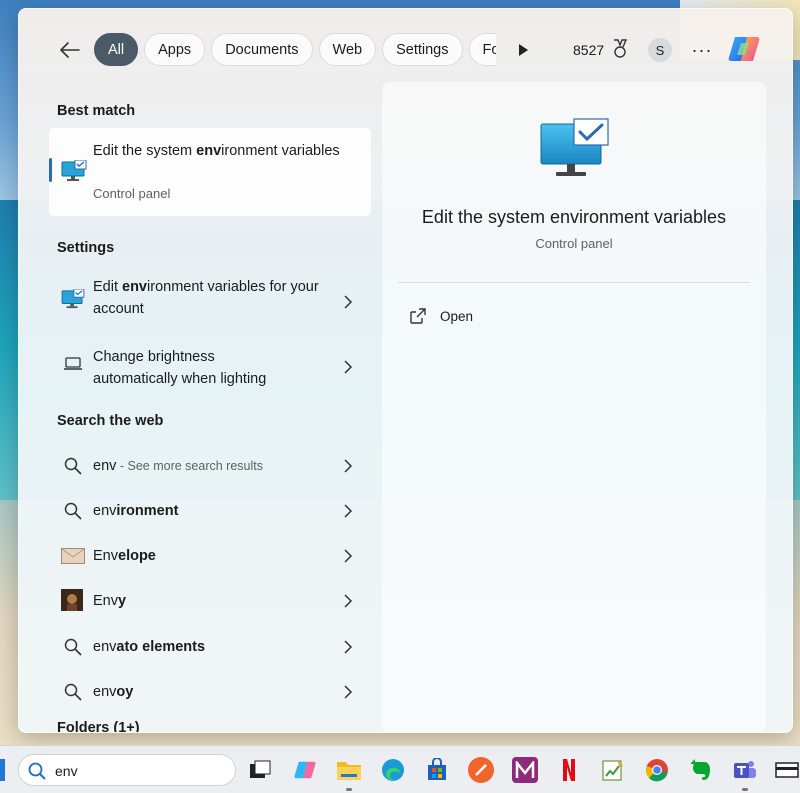 This screenshot has width=800, height=793. Describe the element at coordinates (213, 511) in the screenshot. I see `web-result-label: environment` at that location.